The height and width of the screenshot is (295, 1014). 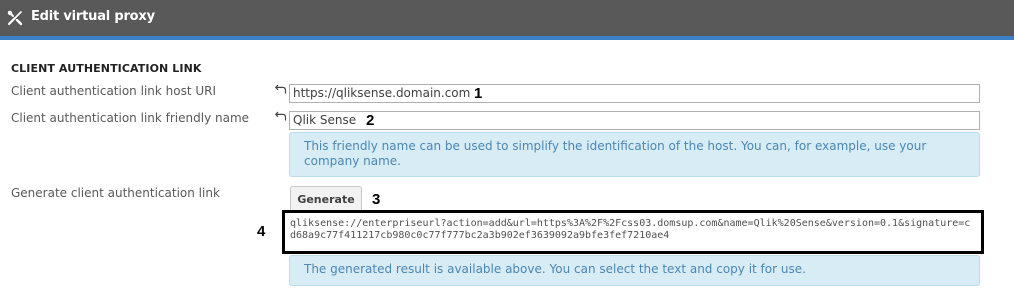 I want to click on title-bar: Edit virtual proxy, so click(x=507, y=18).